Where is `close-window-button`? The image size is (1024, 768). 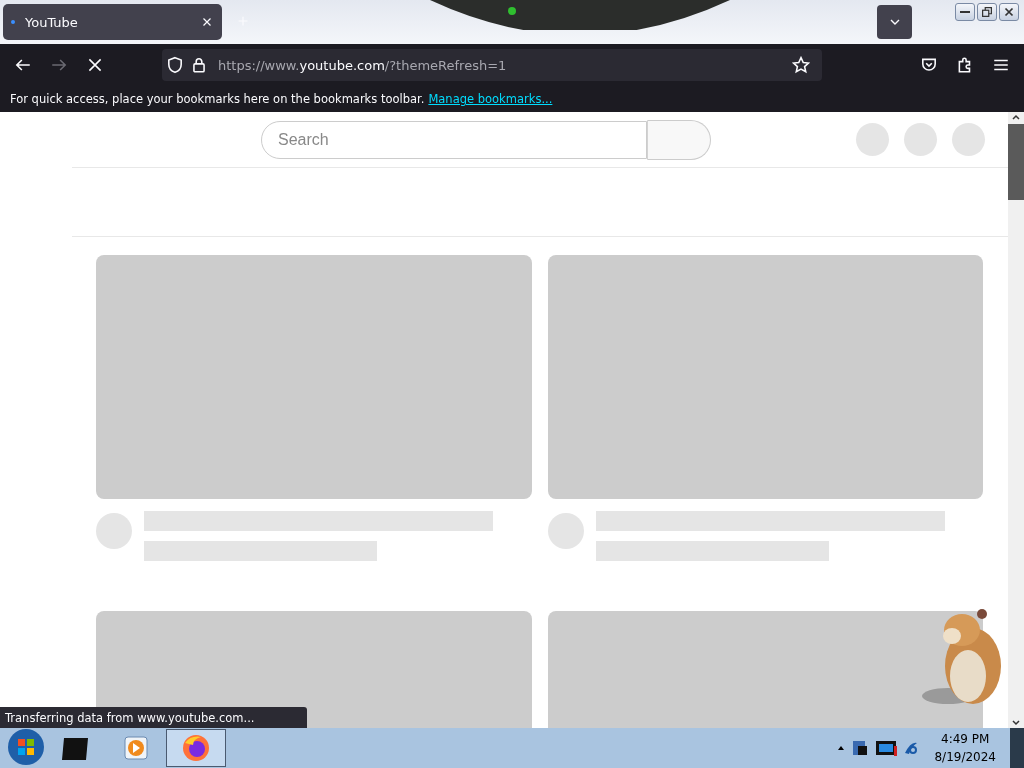 close-window-button is located at coordinates (1009, 12).